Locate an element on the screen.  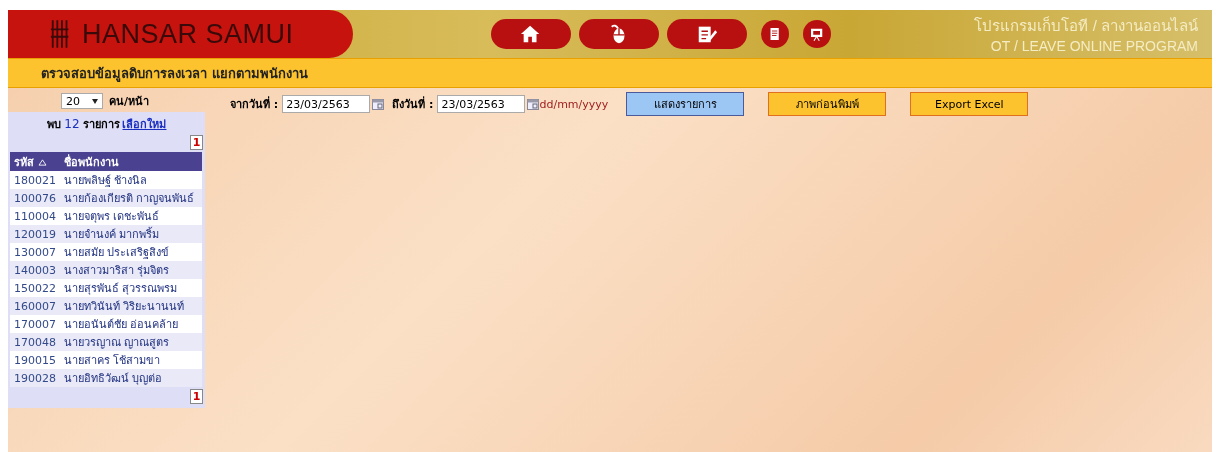
column-label: รหัส is located at coordinates (24, 162).